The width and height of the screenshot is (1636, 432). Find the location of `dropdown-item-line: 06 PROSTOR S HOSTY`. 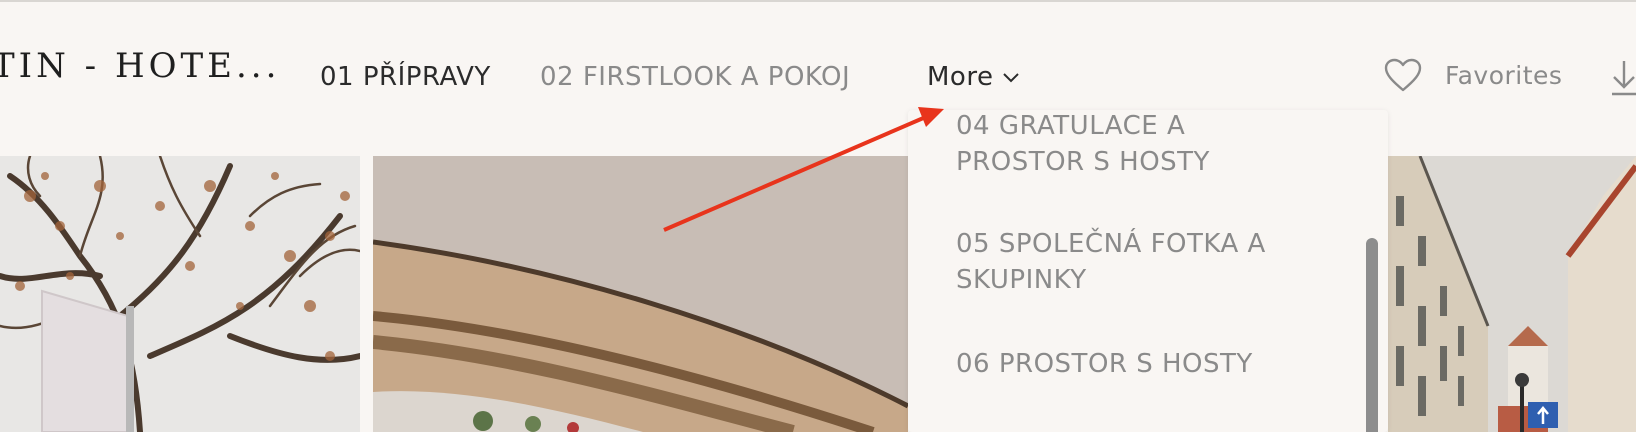

dropdown-item-line: 06 PROSTOR S HOSTY is located at coordinates (1104, 364).